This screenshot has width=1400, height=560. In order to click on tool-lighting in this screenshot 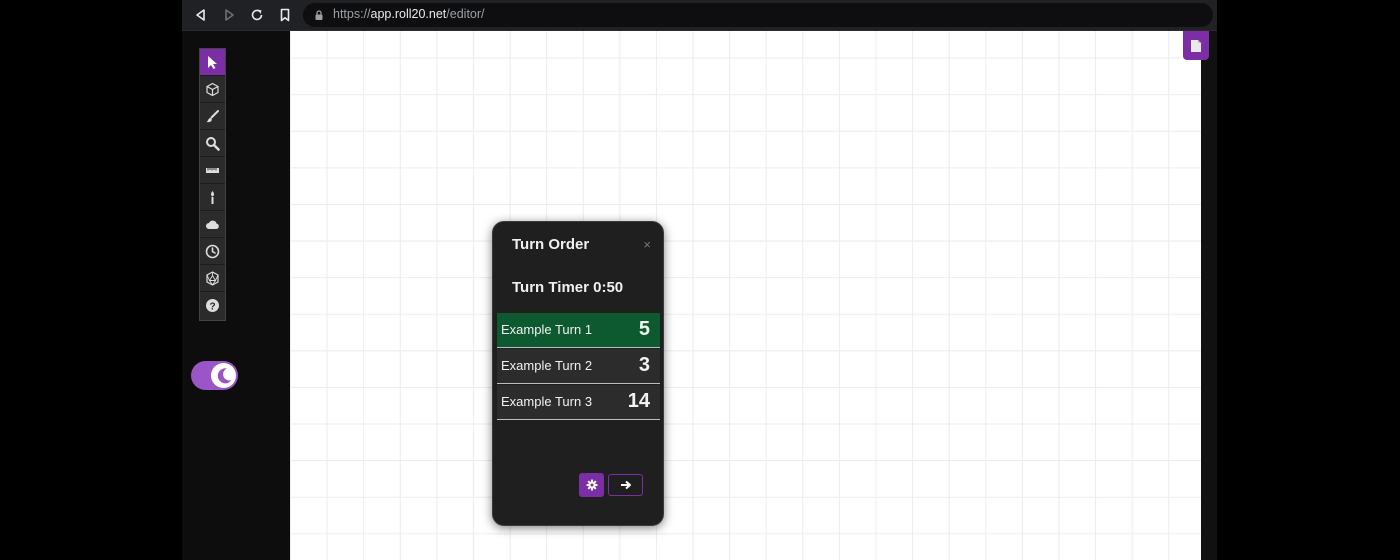, I will do `click(212, 197)`.